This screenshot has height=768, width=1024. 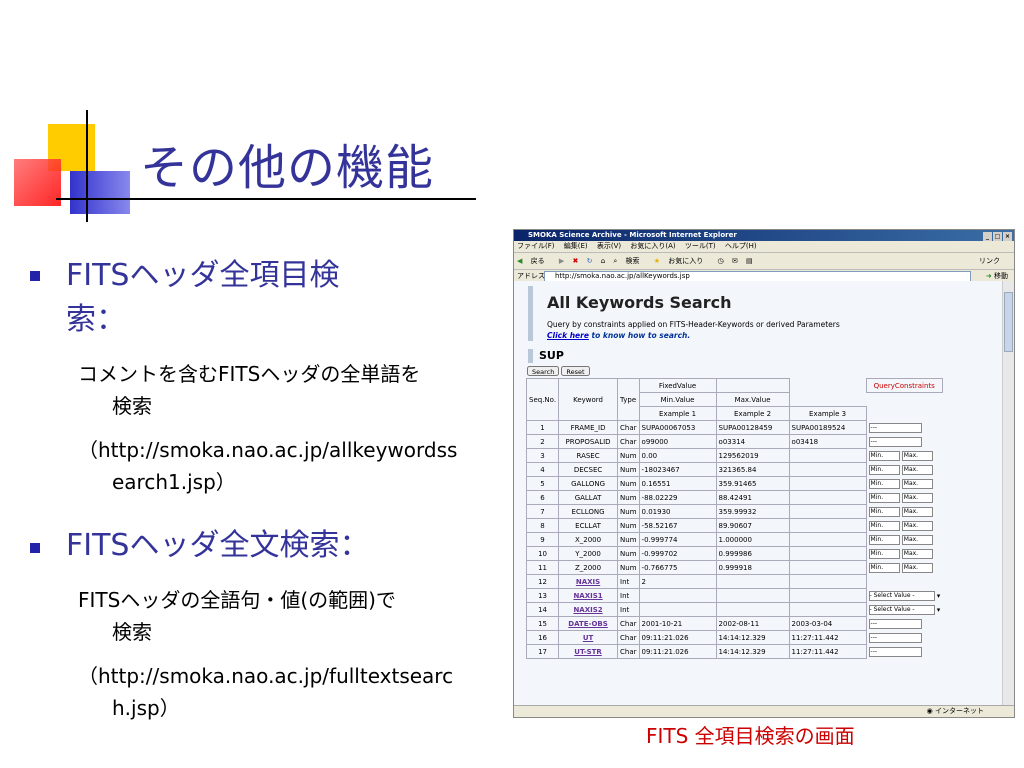 What do you see at coordinates (1007, 236) in the screenshot?
I see `close-icon: ×` at bounding box center [1007, 236].